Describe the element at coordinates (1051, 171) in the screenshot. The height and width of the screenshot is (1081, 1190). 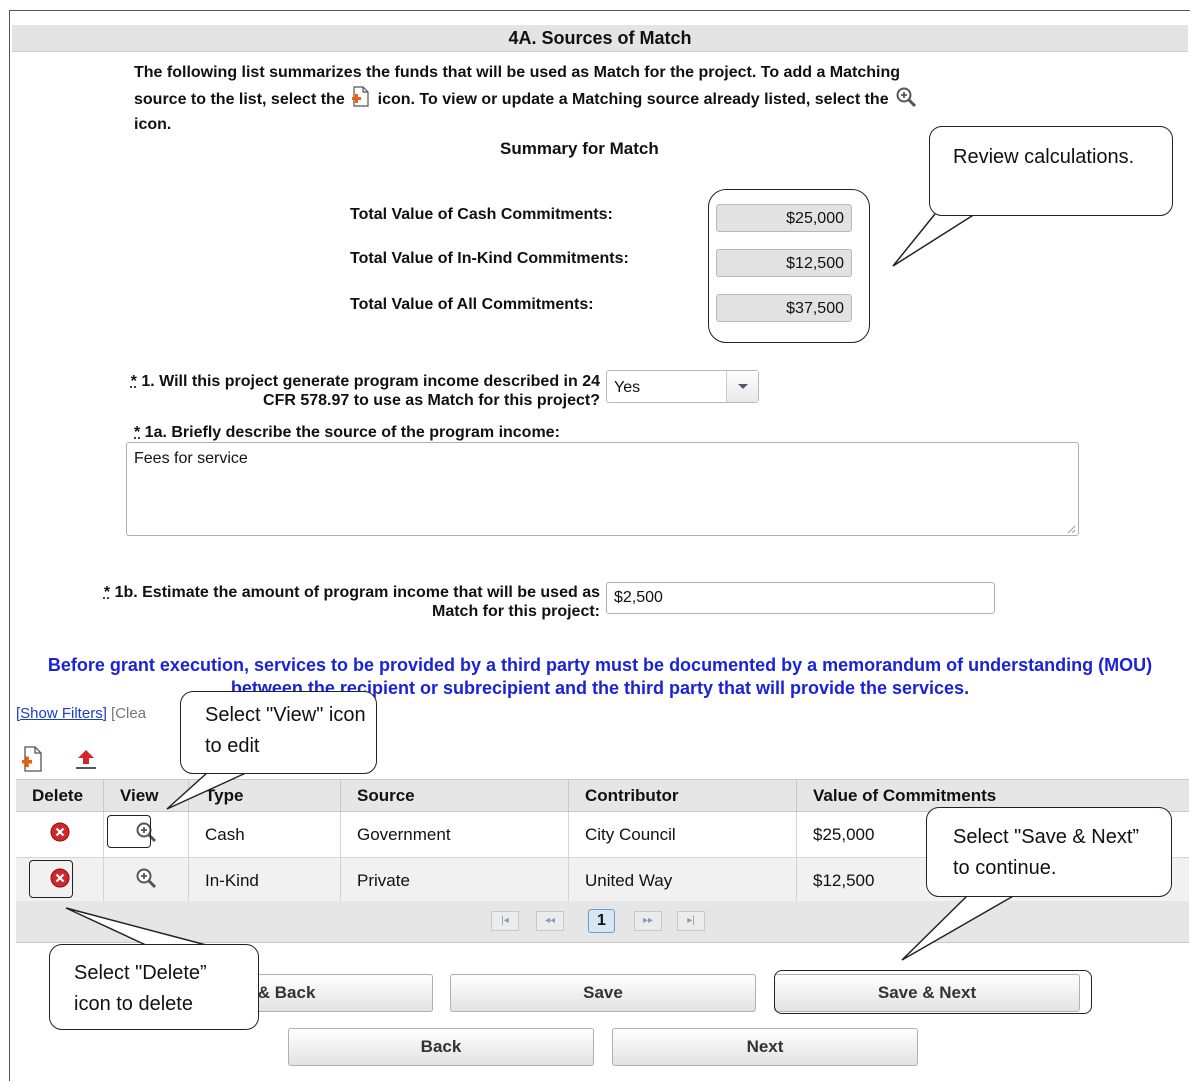
I see `callout-review-calculations: Review calculations.` at that location.